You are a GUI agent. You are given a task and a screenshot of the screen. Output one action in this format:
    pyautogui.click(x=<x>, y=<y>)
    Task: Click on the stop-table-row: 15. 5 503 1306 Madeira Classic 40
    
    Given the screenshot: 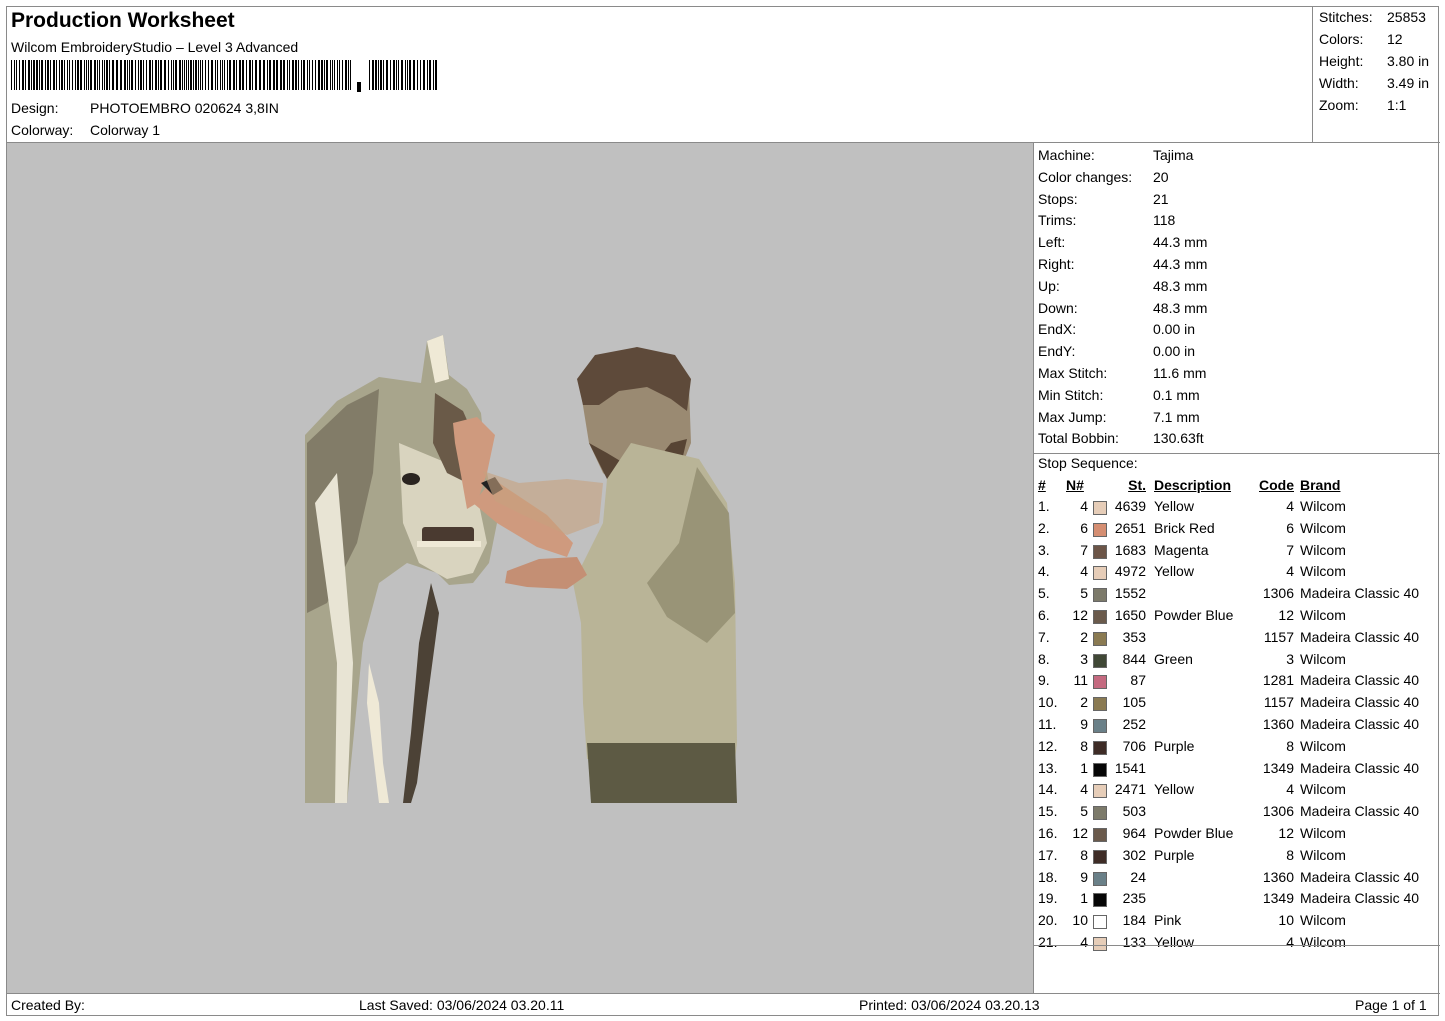 What is the action you would take?
    pyautogui.click(x=1237, y=813)
    